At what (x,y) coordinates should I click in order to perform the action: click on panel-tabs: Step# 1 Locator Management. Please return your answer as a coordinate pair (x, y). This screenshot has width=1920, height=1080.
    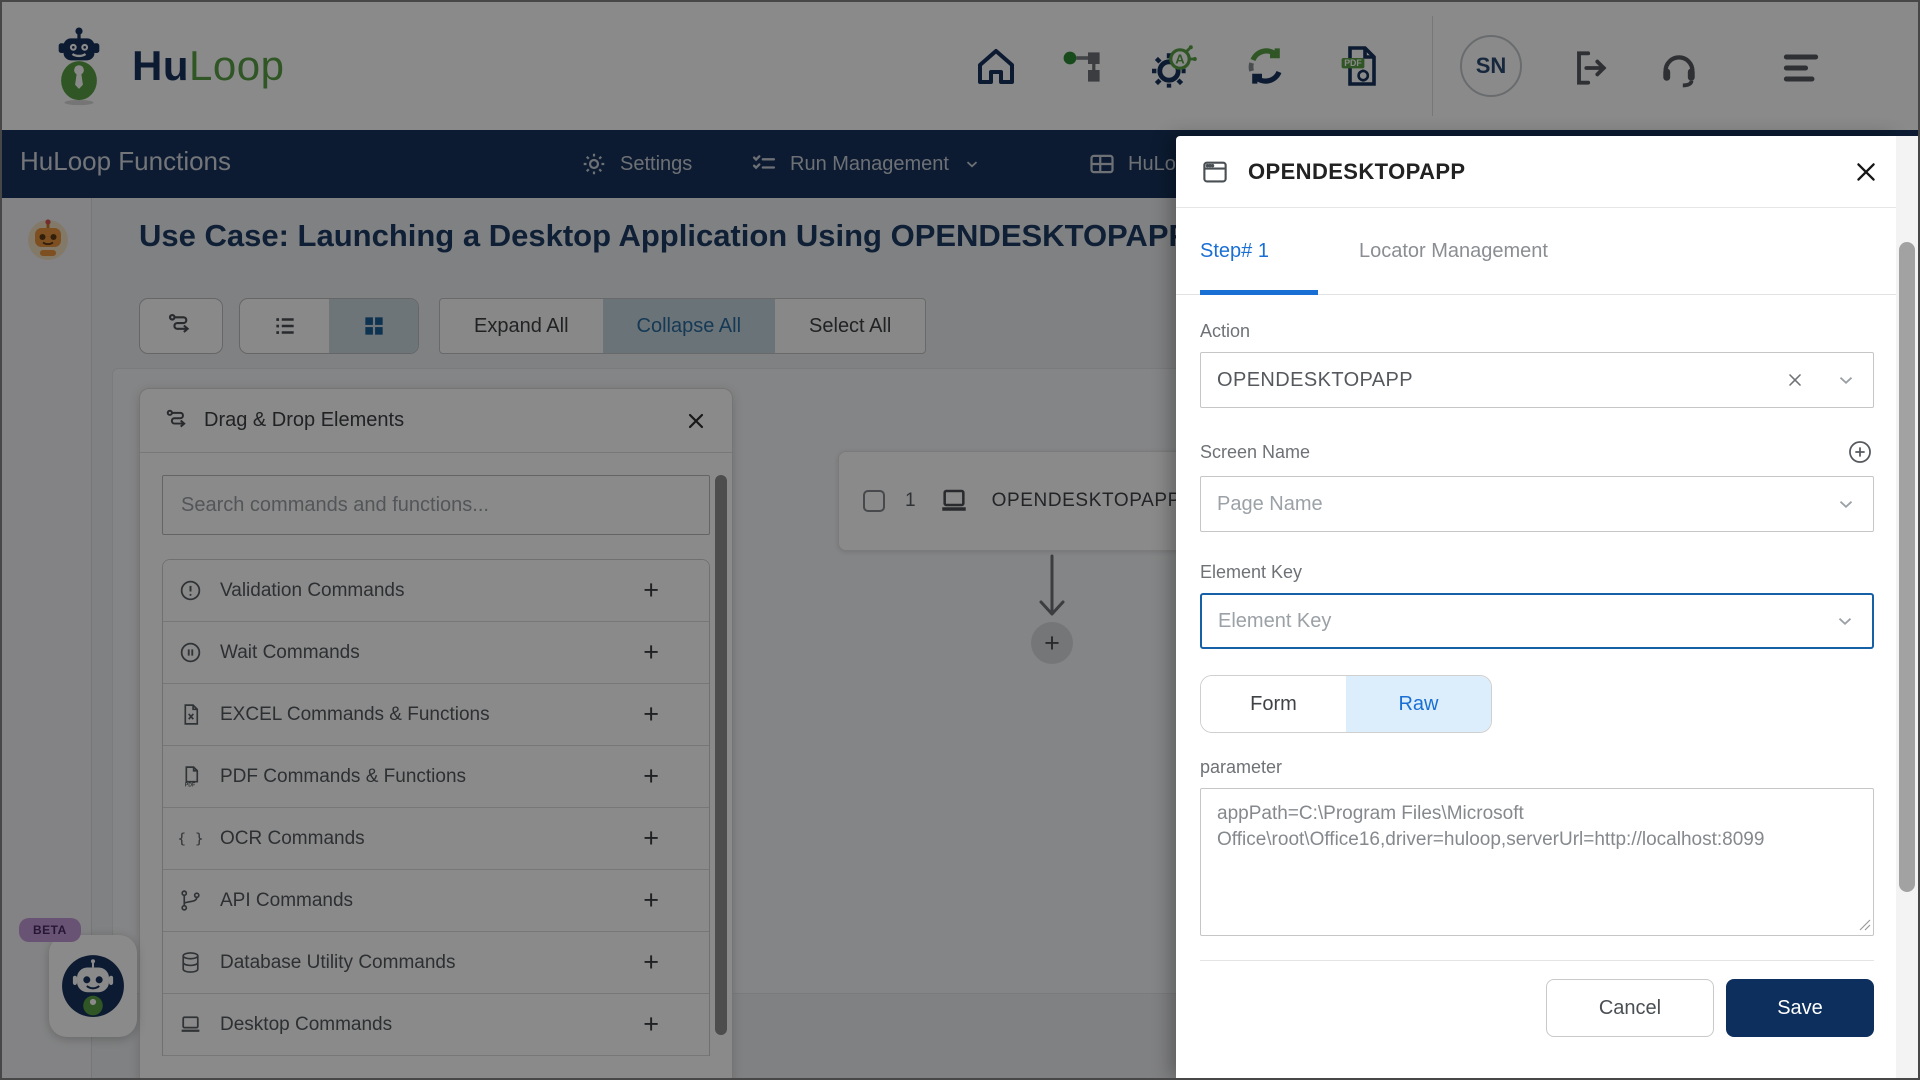
    Looking at the image, I should click on (1537, 251).